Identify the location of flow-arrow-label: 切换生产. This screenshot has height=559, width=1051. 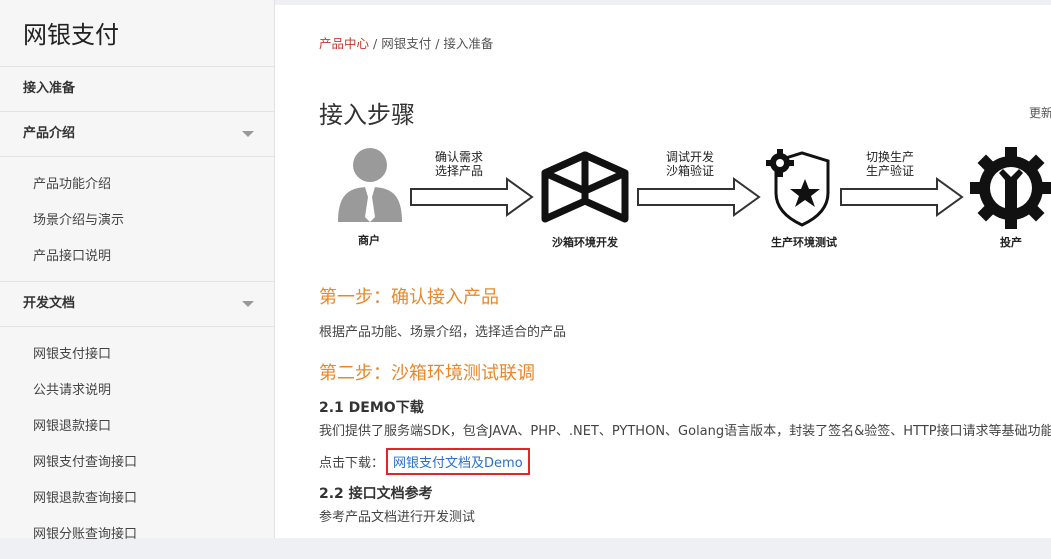
(890, 157).